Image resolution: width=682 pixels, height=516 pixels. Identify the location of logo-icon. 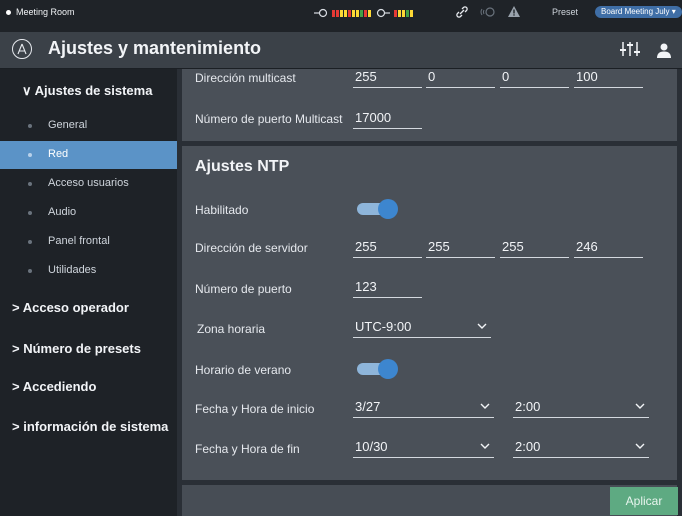
(22, 49).